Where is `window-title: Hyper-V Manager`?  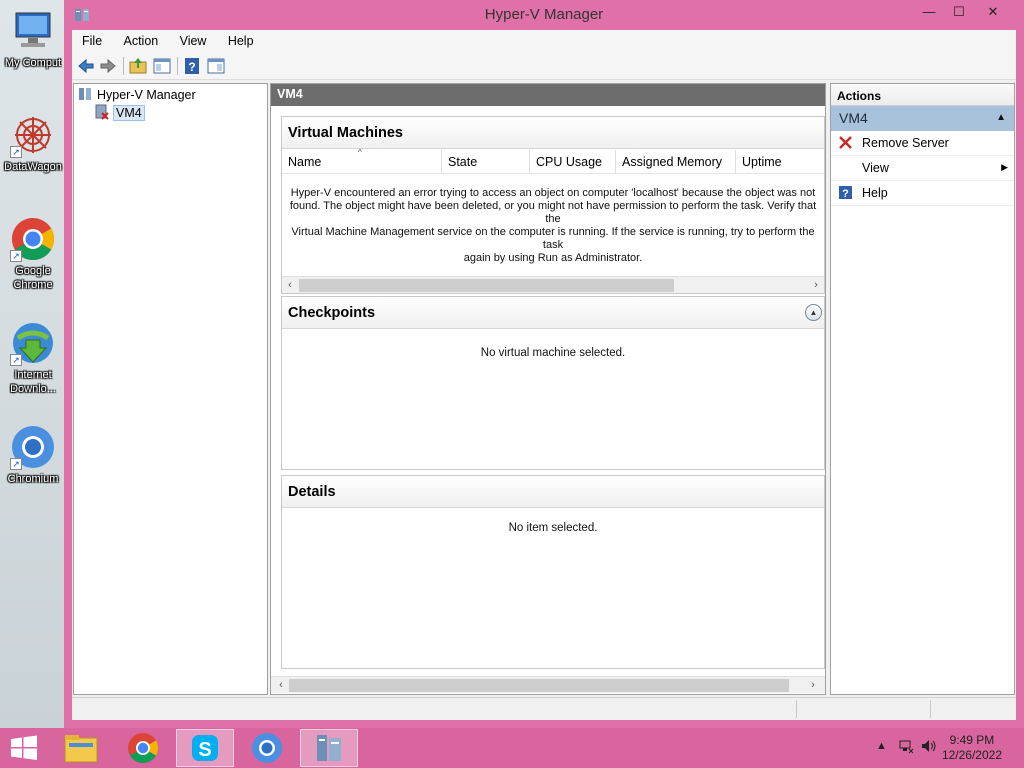
window-title: Hyper-V Manager is located at coordinates (544, 14).